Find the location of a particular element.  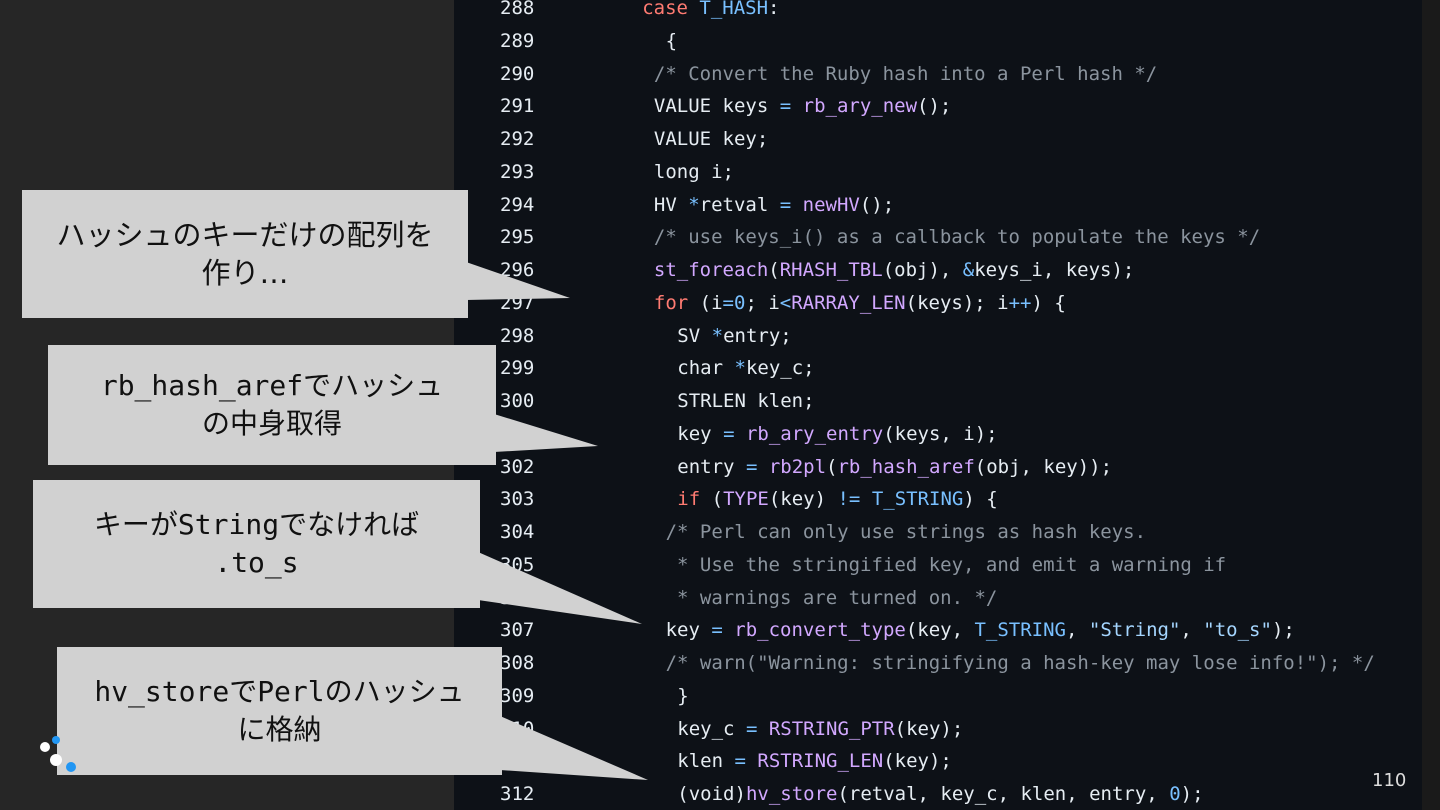

line-number: 297 is located at coordinates (517, 302).